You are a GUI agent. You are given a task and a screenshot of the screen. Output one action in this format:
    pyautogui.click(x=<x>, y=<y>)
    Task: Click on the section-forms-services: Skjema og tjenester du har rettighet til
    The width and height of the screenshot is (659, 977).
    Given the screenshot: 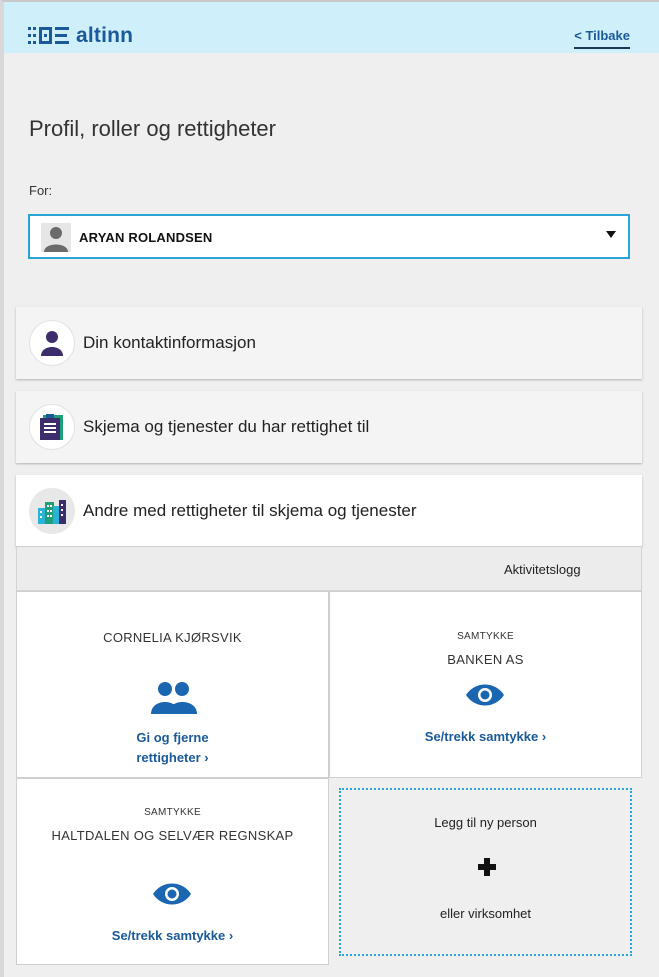 What is the action you would take?
    pyautogui.click(x=329, y=427)
    